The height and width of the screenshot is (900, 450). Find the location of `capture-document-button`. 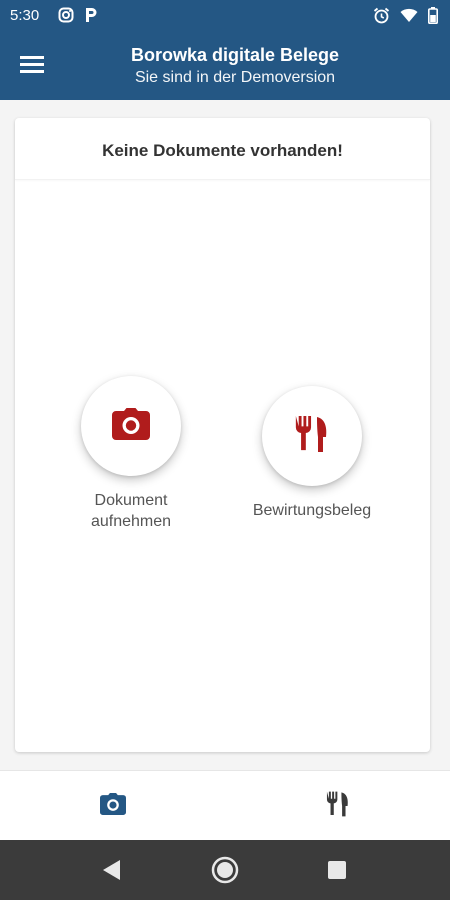

capture-document-button is located at coordinates (131, 426).